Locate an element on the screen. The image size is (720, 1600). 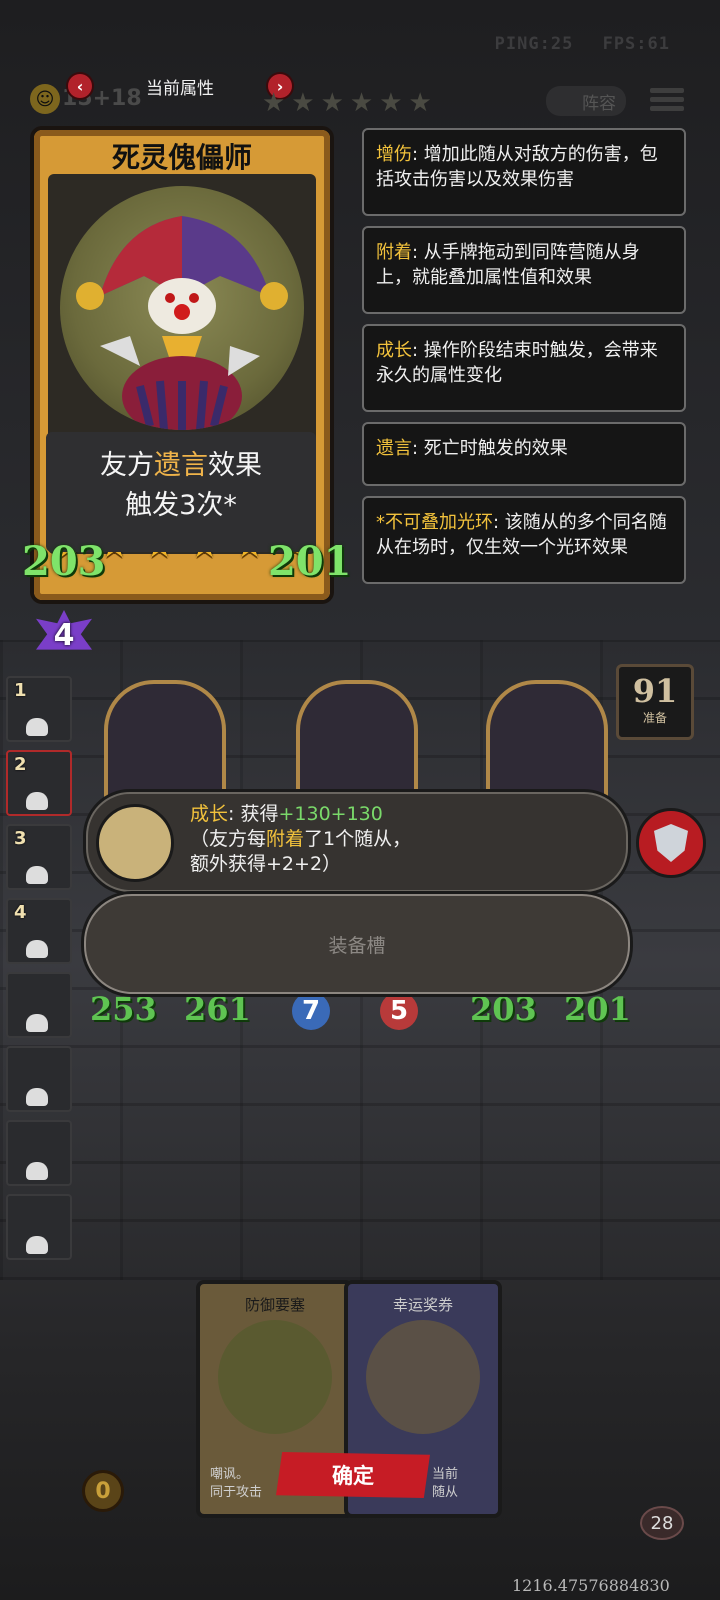
keyword-panel-growth: 成长: 操作阶段结束时触发，会带来永久的属性变化 is located at coordinates (524, 368).